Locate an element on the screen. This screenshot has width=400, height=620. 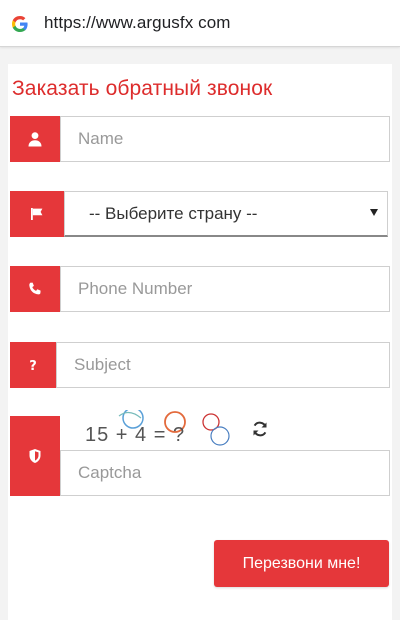
name-input is located at coordinates (233, 139).